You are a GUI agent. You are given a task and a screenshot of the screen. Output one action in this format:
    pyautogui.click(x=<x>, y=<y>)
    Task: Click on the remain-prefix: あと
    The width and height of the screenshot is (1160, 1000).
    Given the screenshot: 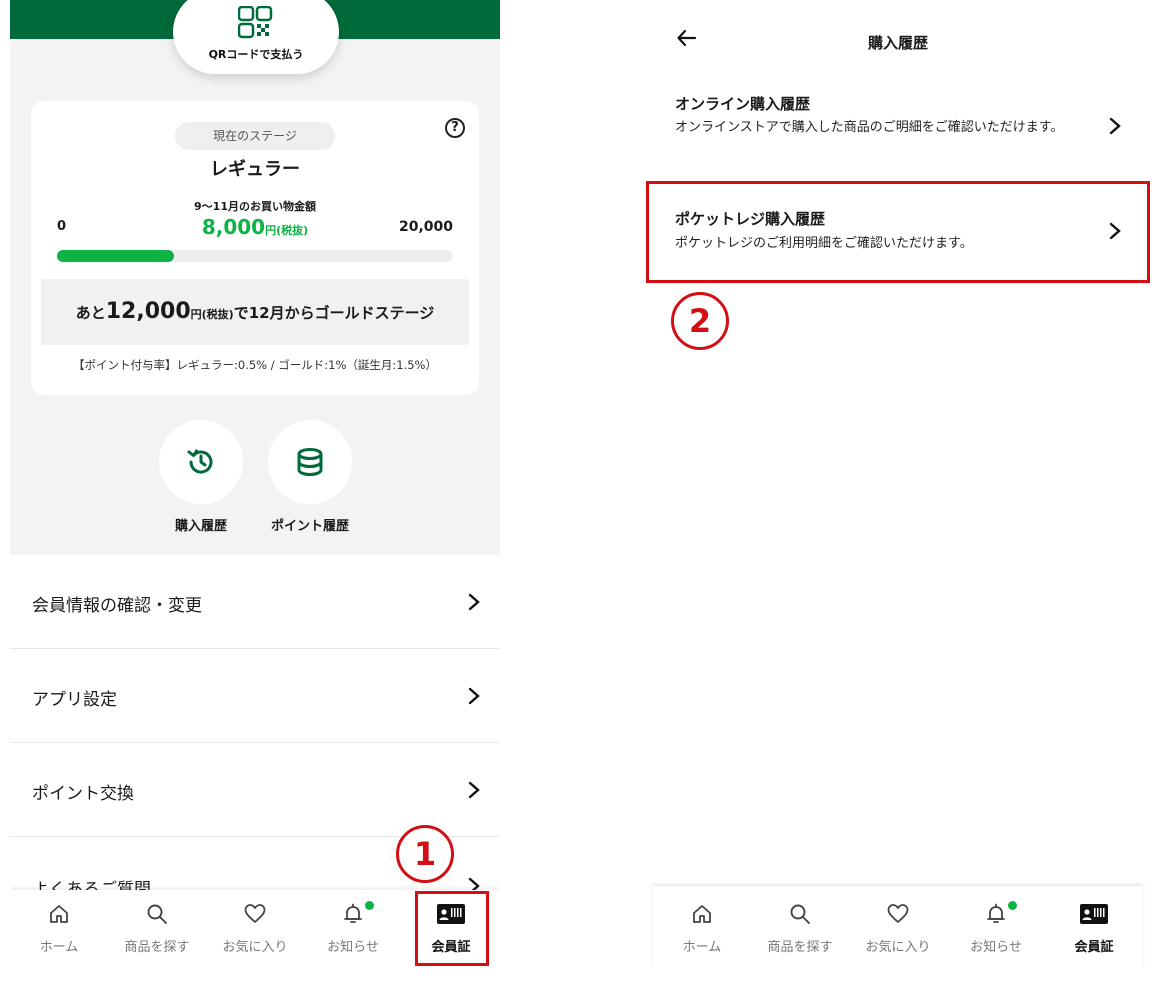 What is the action you would take?
    pyautogui.click(x=90, y=313)
    